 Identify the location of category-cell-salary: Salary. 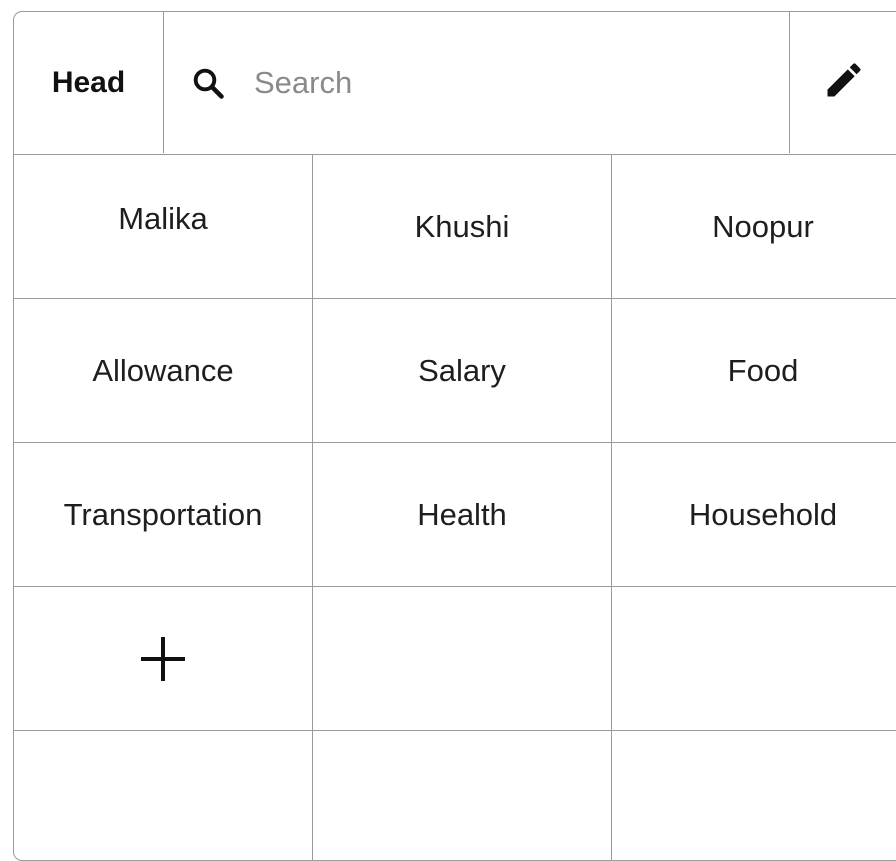
(462, 371).